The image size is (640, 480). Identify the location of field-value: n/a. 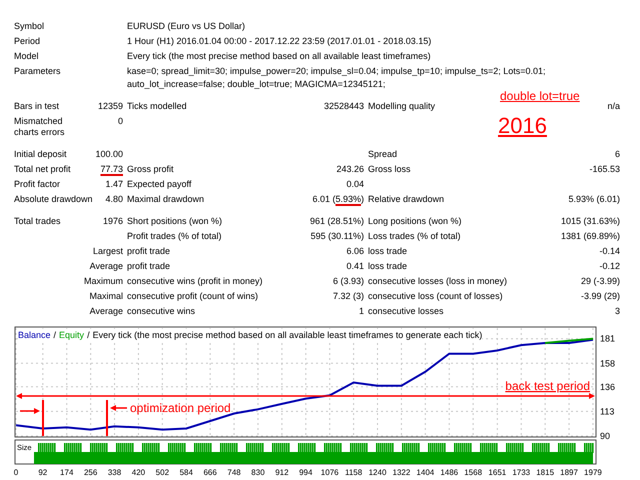
(613, 106).